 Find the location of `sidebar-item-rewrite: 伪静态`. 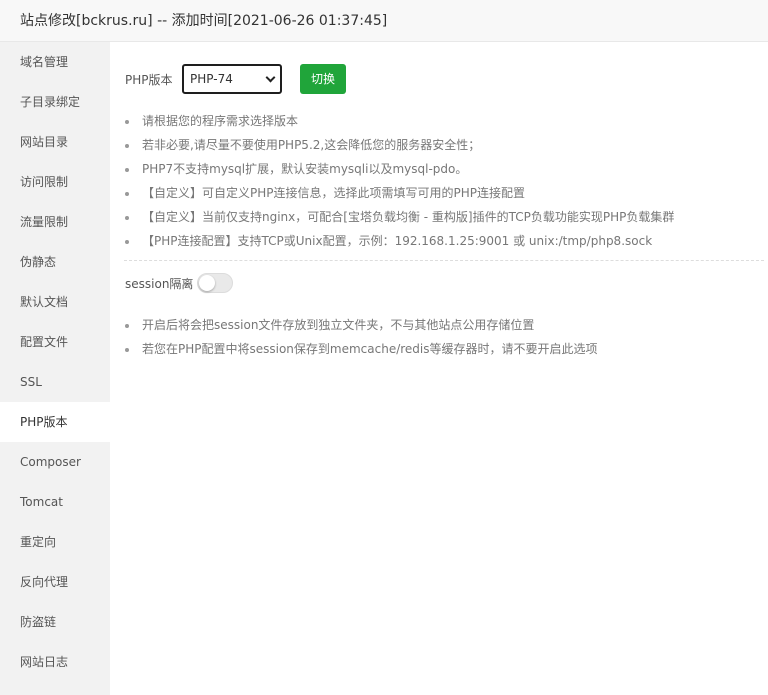

sidebar-item-rewrite: 伪静态 is located at coordinates (55, 262).